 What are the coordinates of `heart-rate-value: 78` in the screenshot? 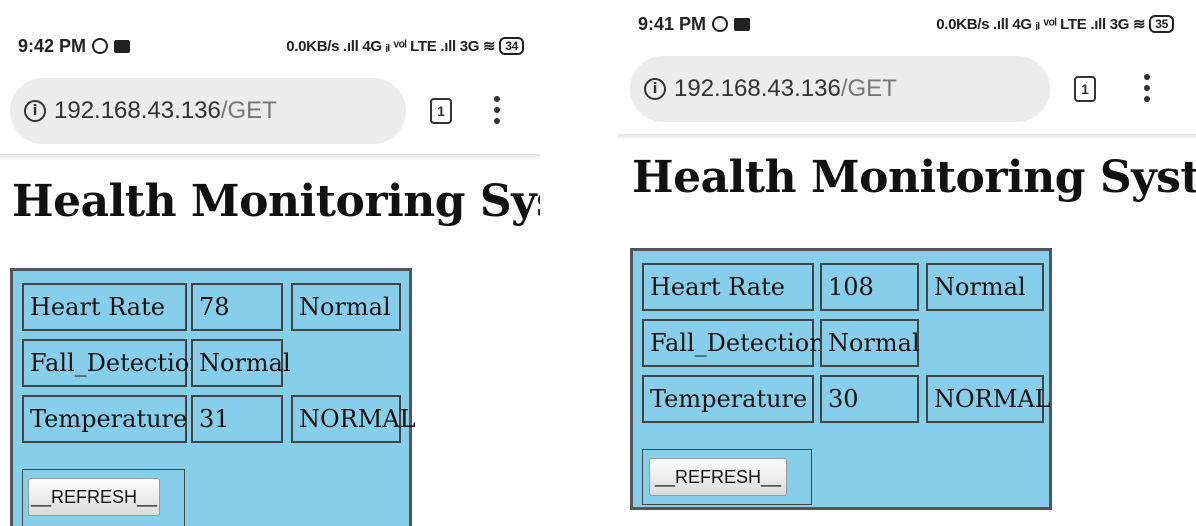 It's located at (237, 307).